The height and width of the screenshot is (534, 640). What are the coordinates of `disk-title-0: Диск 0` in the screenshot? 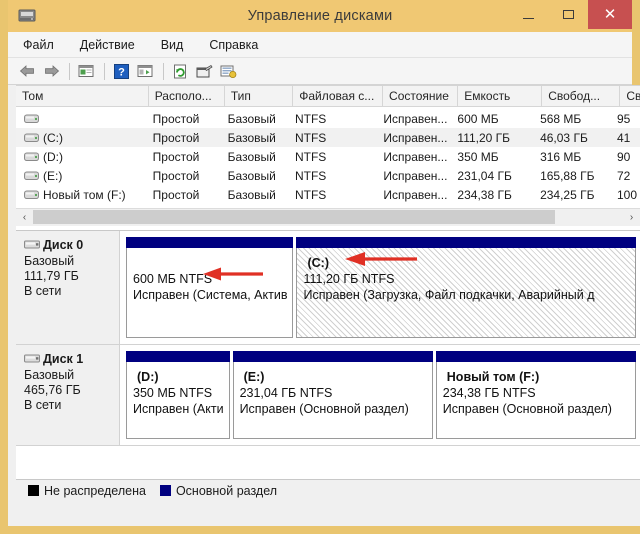 It's located at (71, 245).